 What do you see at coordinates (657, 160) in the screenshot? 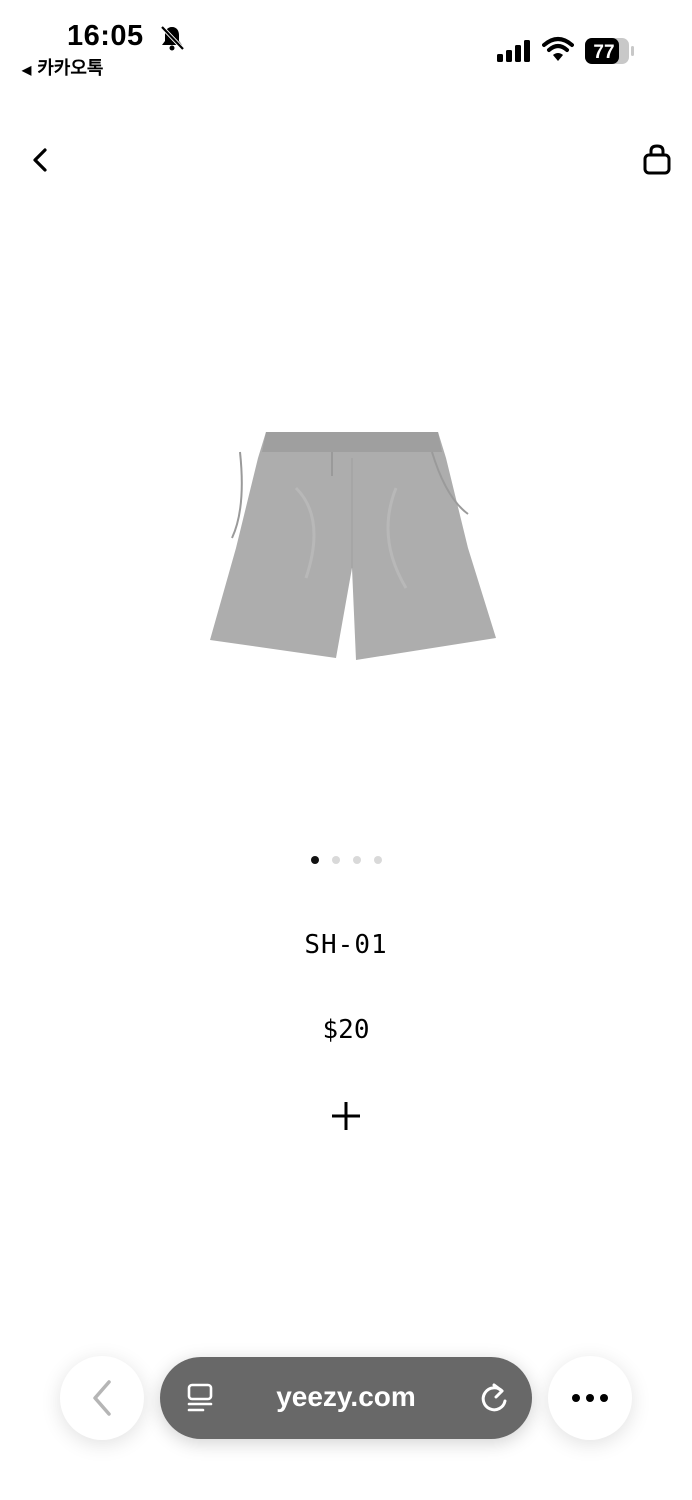
I see `shopping-bag-icon` at bounding box center [657, 160].